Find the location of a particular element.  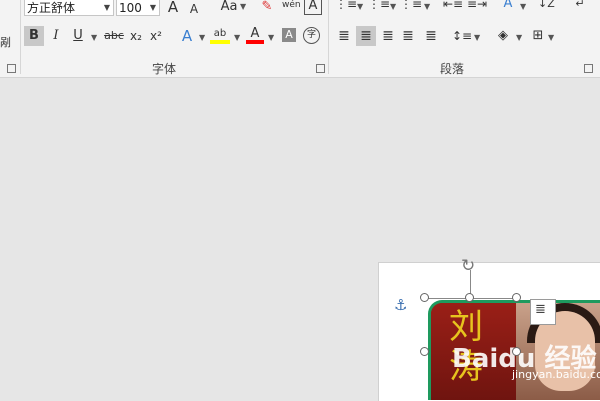

multilevel-list-icon: ⋮≡ is located at coordinates (411, 7).